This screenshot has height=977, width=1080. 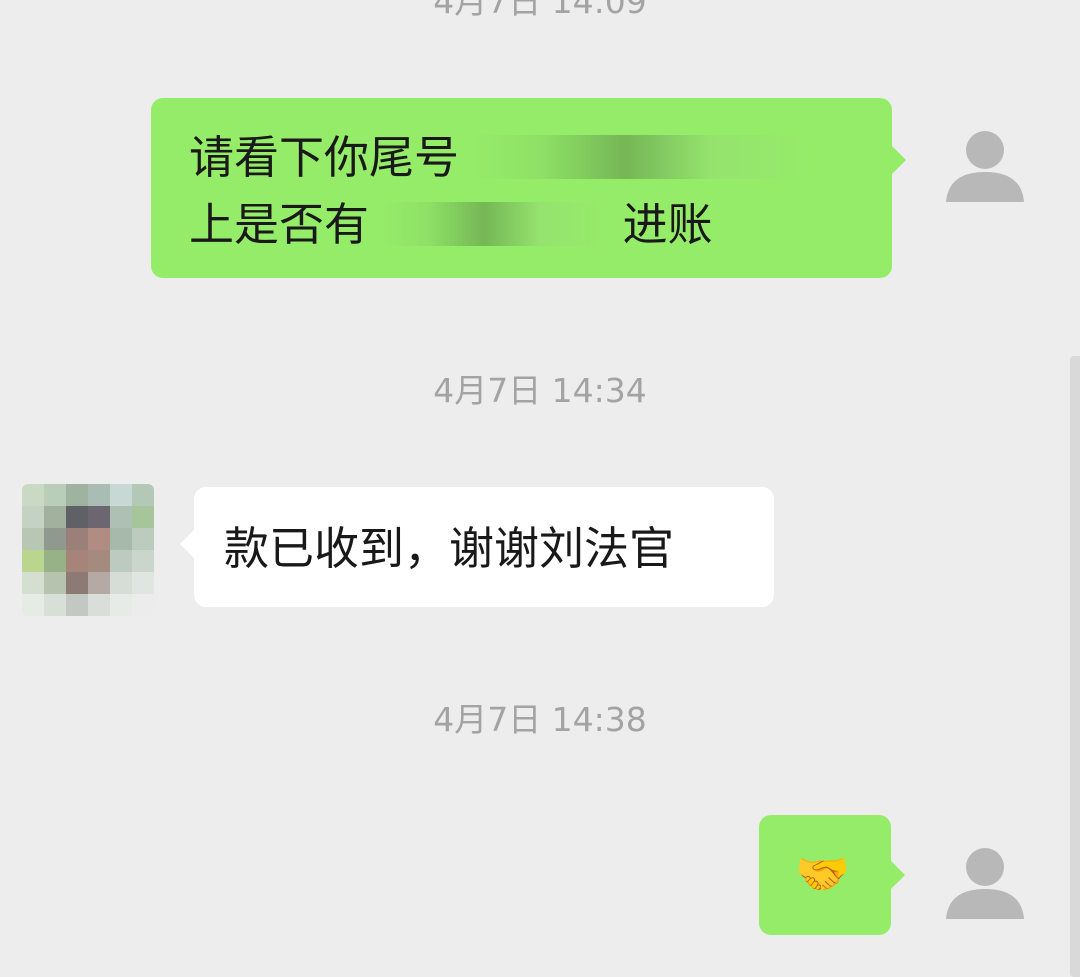 What do you see at coordinates (667, 224) in the screenshot?
I see `message-text-line2-tail: 进账` at bounding box center [667, 224].